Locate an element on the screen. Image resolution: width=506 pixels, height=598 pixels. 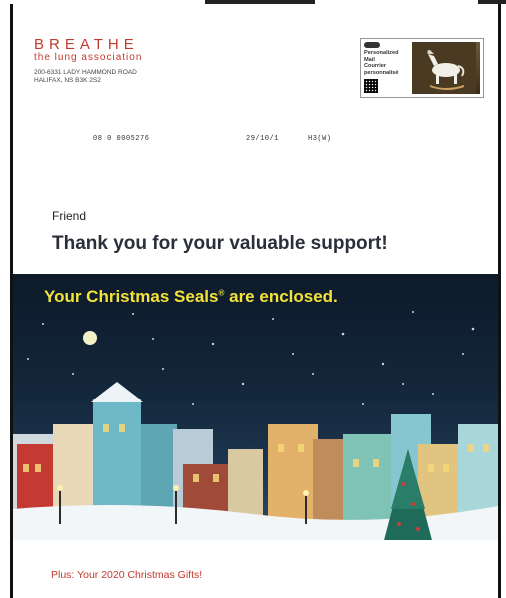
sort-code-left: 08 0 0005276 is located at coordinates (121, 139).